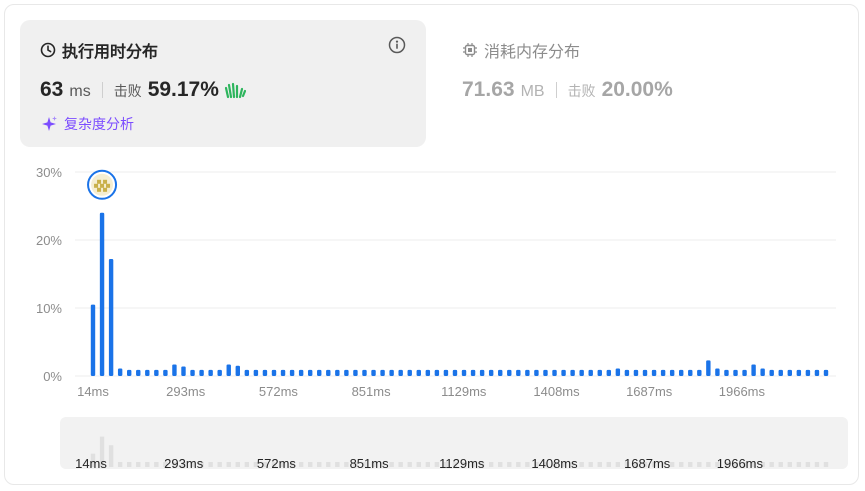 Image resolution: width=865 pixels, height=491 pixels. I want to click on x-tick-label: 1966ms, so click(742, 391).